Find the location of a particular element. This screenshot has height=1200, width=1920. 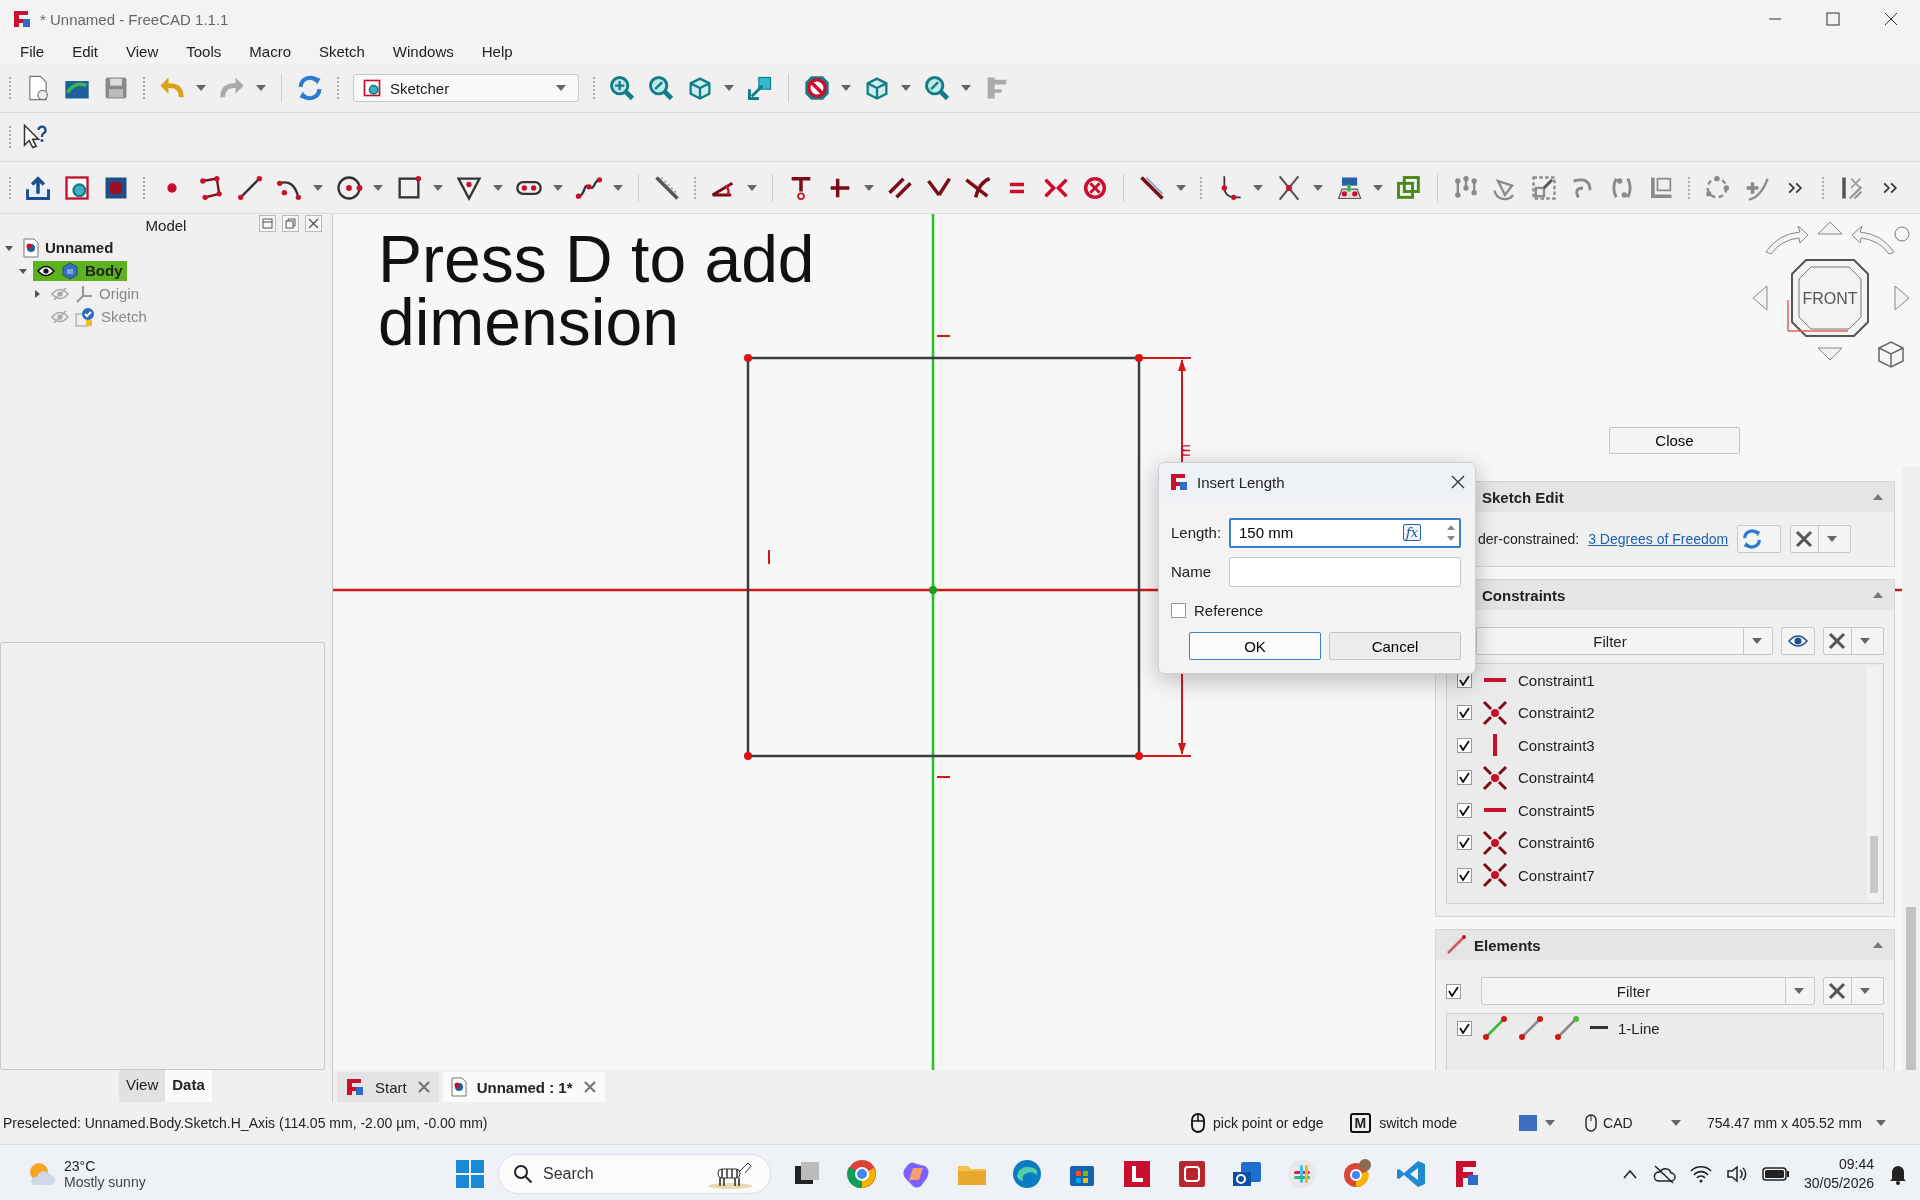

line-icon is located at coordinates (250, 187).